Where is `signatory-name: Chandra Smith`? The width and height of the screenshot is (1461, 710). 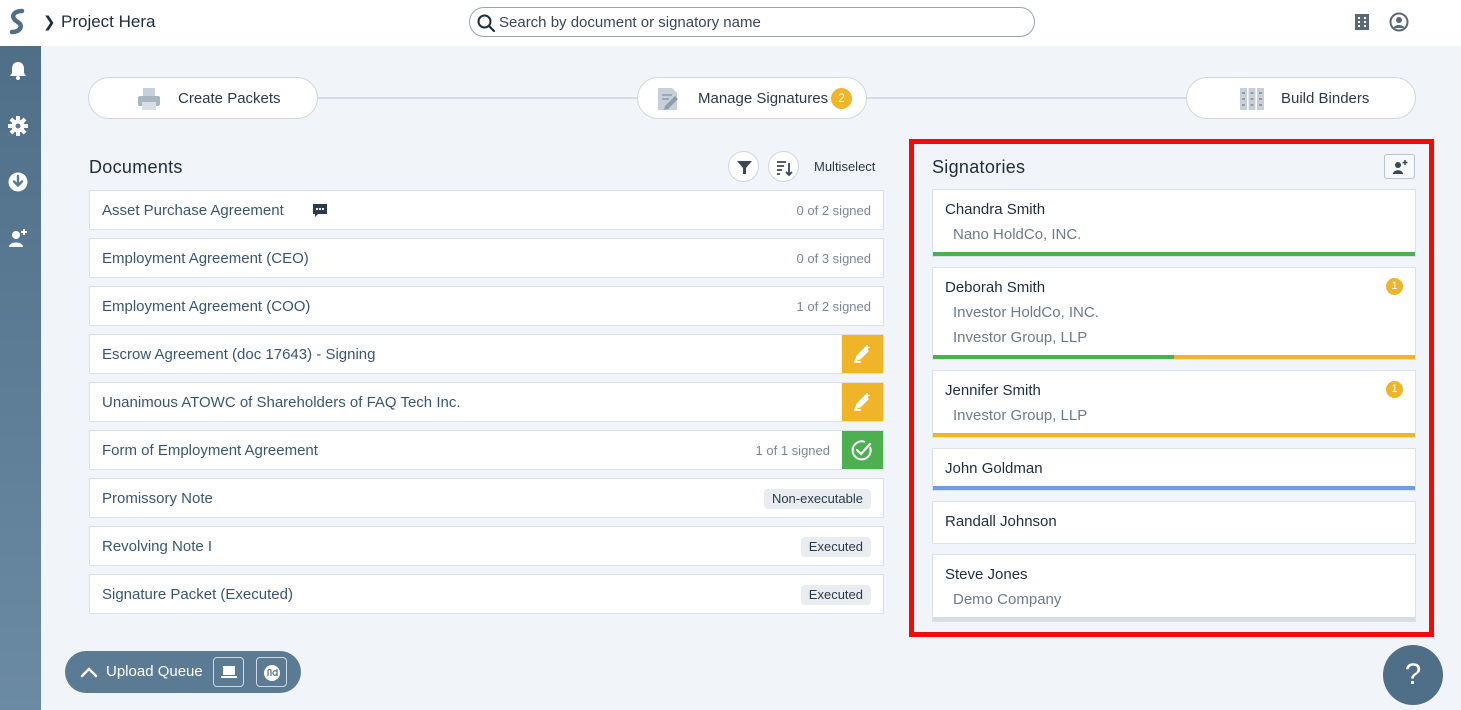
signatory-name: Chandra Smith is located at coordinates (995, 209).